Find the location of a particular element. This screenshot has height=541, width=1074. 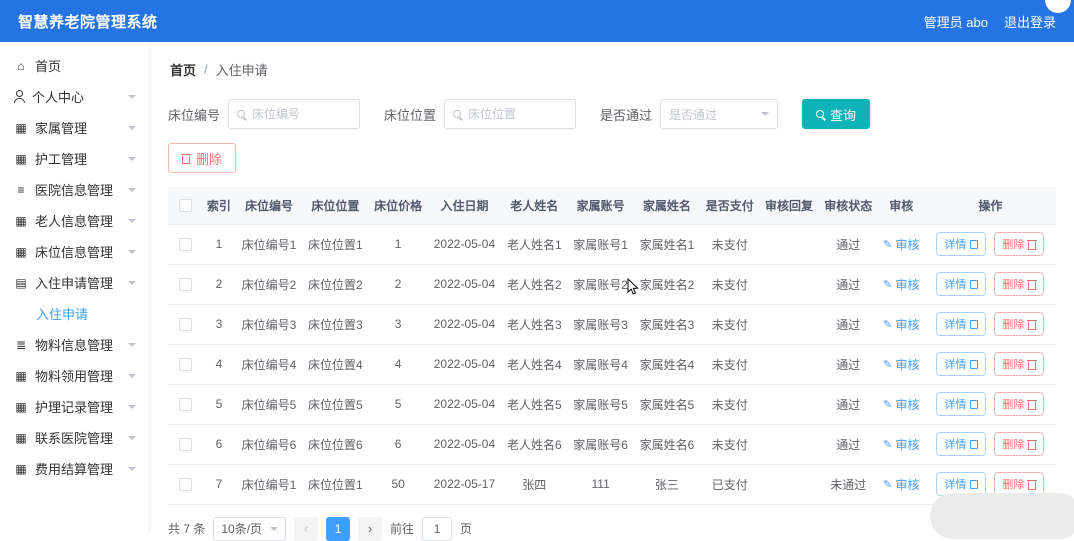

next-page-button: › is located at coordinates (370, 528).